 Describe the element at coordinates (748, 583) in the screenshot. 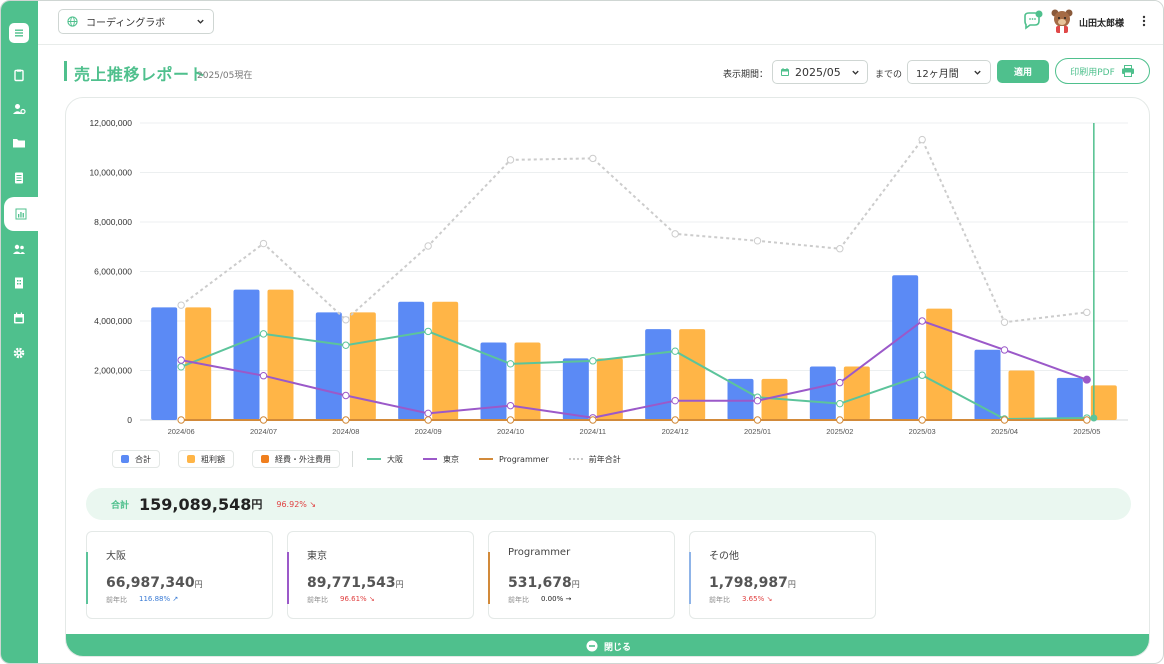

I see `region-amount: 1,798,987` at that location.